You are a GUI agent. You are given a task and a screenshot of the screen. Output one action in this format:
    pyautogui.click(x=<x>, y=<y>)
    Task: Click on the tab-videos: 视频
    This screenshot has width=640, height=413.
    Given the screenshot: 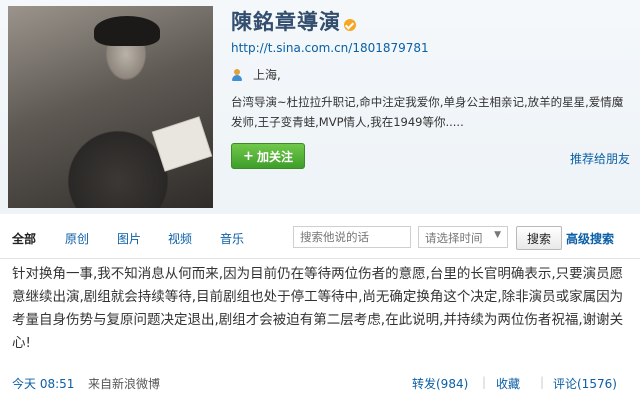 What is the action you would take?
    pyautogui.click(x=180, y=238)
    